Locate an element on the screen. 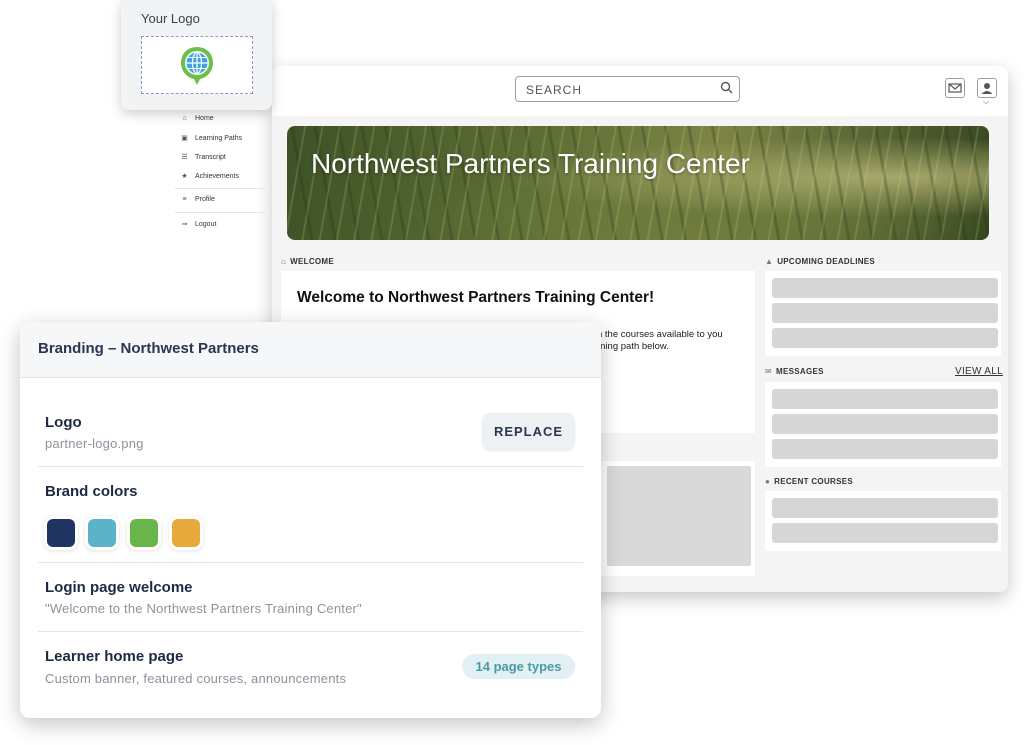 This screenshot has width=1024, height=745. welcome-section-label: ⌂ WELCOME is located at coordinates (308, 261).